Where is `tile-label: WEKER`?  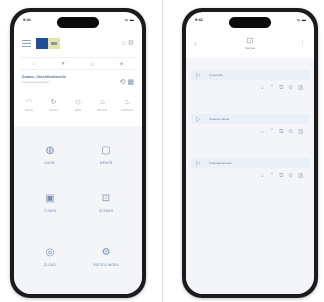
tile-label: WEKER is located at coordinates (106, 163).